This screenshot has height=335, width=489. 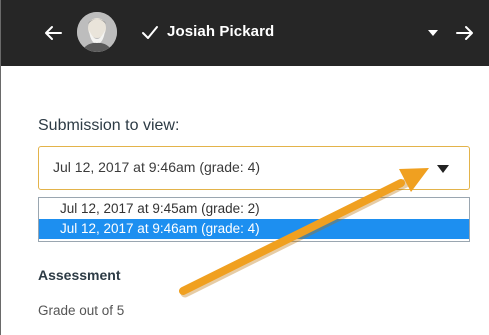 What do you see at coordinates (79, 275) in the screenshot?
I see `assessment-heading: Assessment` at bounding box center [79, 275].